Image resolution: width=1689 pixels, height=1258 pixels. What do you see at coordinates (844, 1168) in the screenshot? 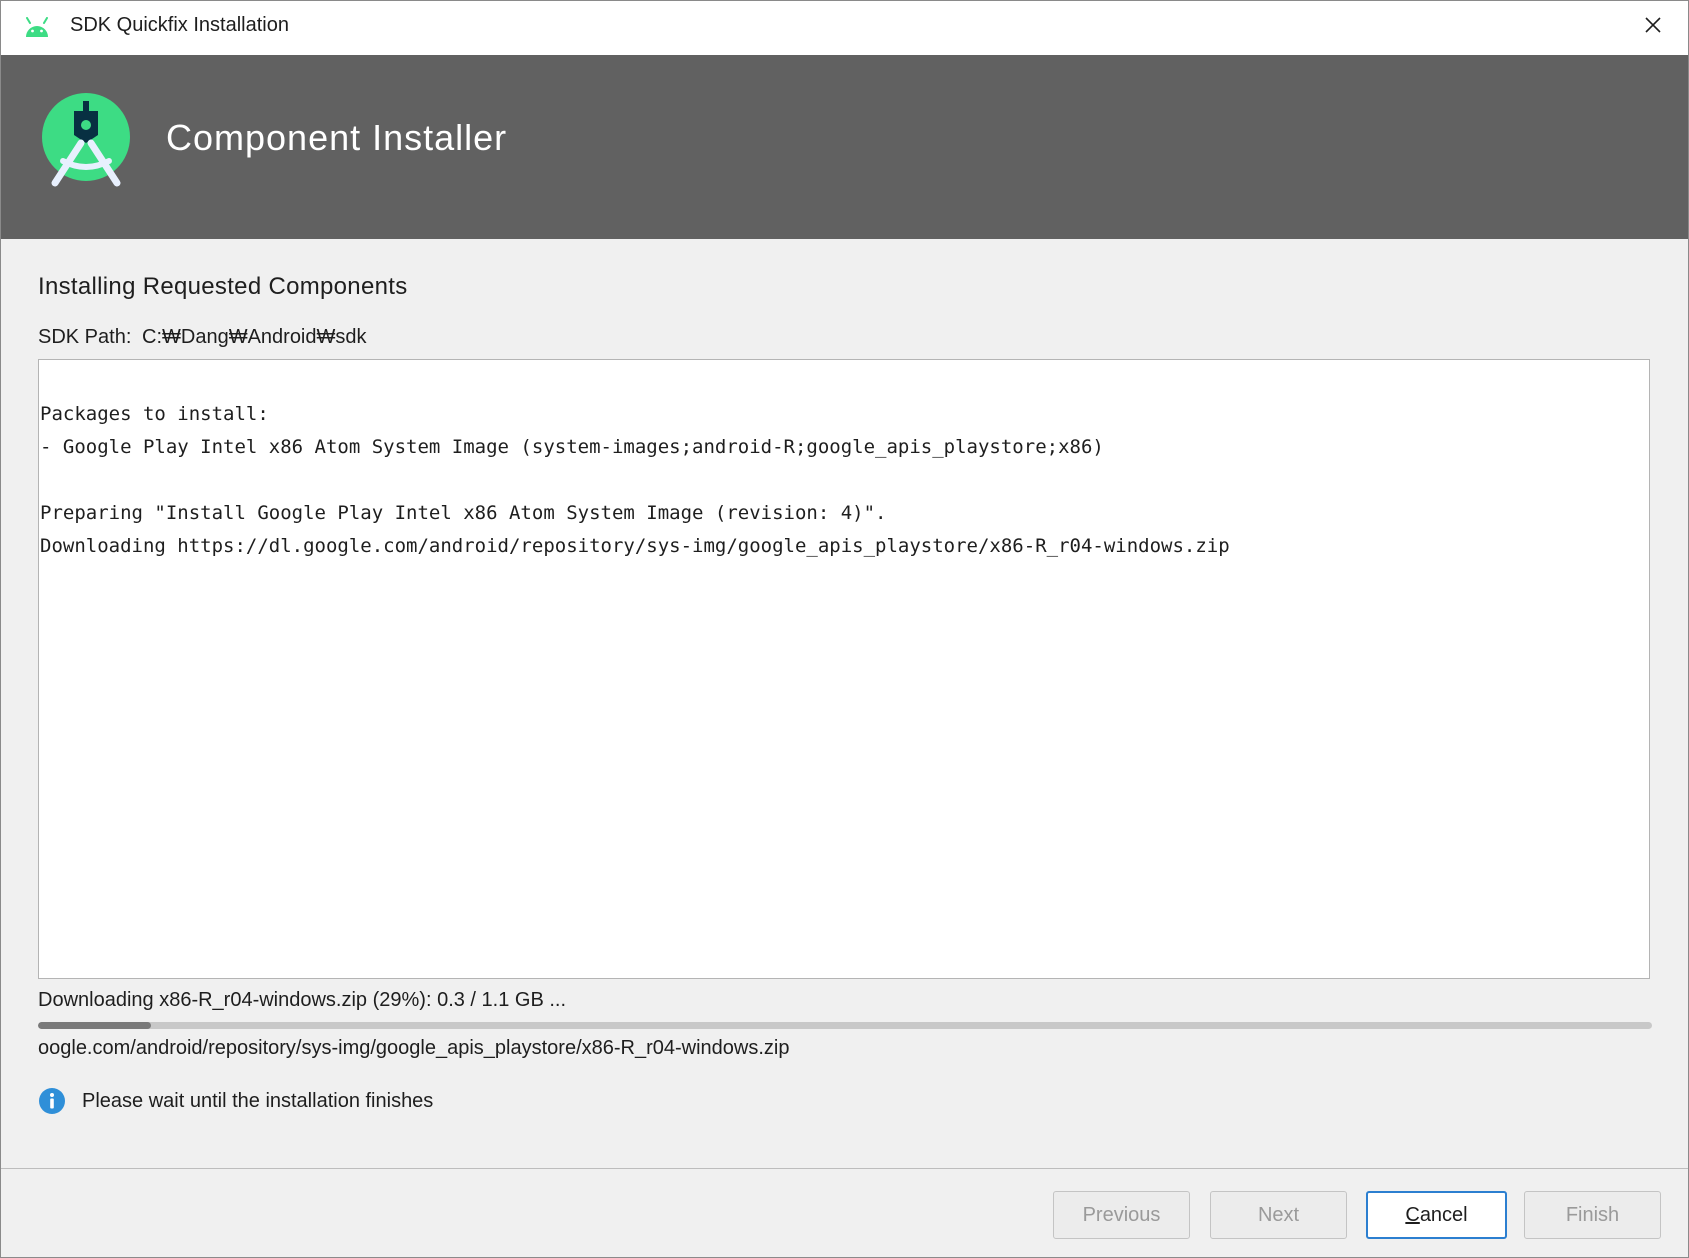
I see `footer-divider` at bounding box center [844, 1168].